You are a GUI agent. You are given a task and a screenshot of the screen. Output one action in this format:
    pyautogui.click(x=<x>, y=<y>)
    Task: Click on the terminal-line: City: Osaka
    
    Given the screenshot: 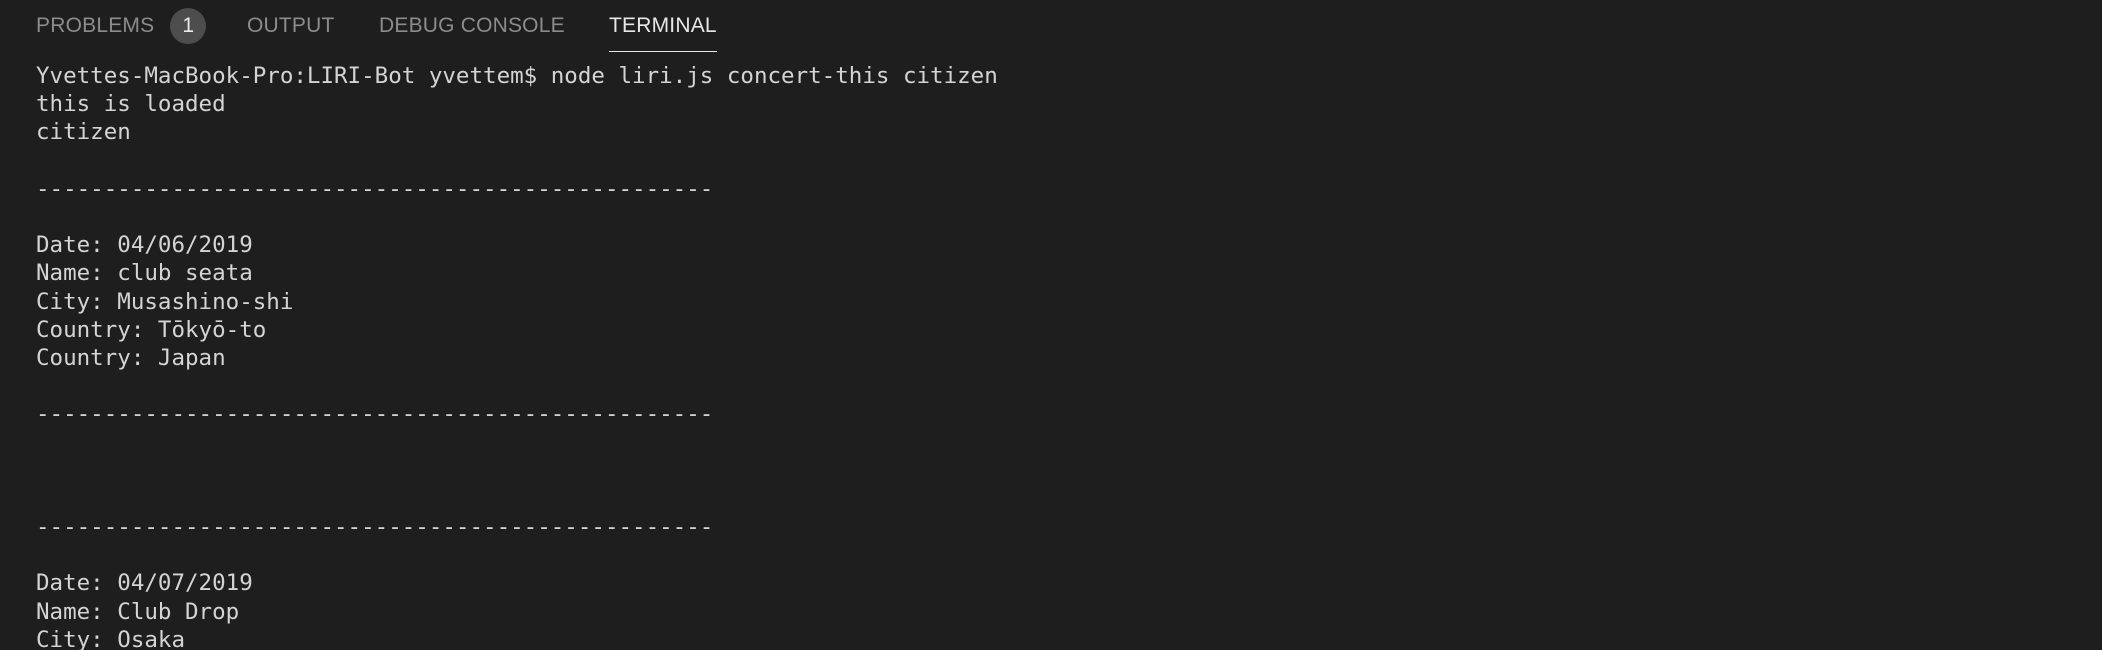 What is the action you would take?
    pyautogui.click(x=111, y=638)
    